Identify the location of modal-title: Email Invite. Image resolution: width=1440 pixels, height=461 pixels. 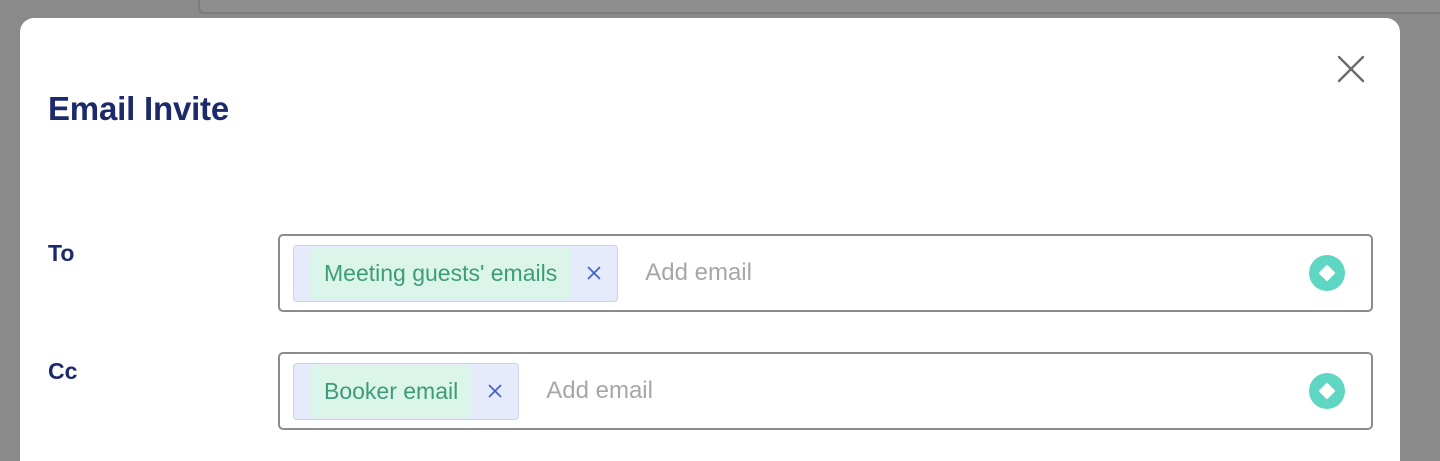
(139, 108).